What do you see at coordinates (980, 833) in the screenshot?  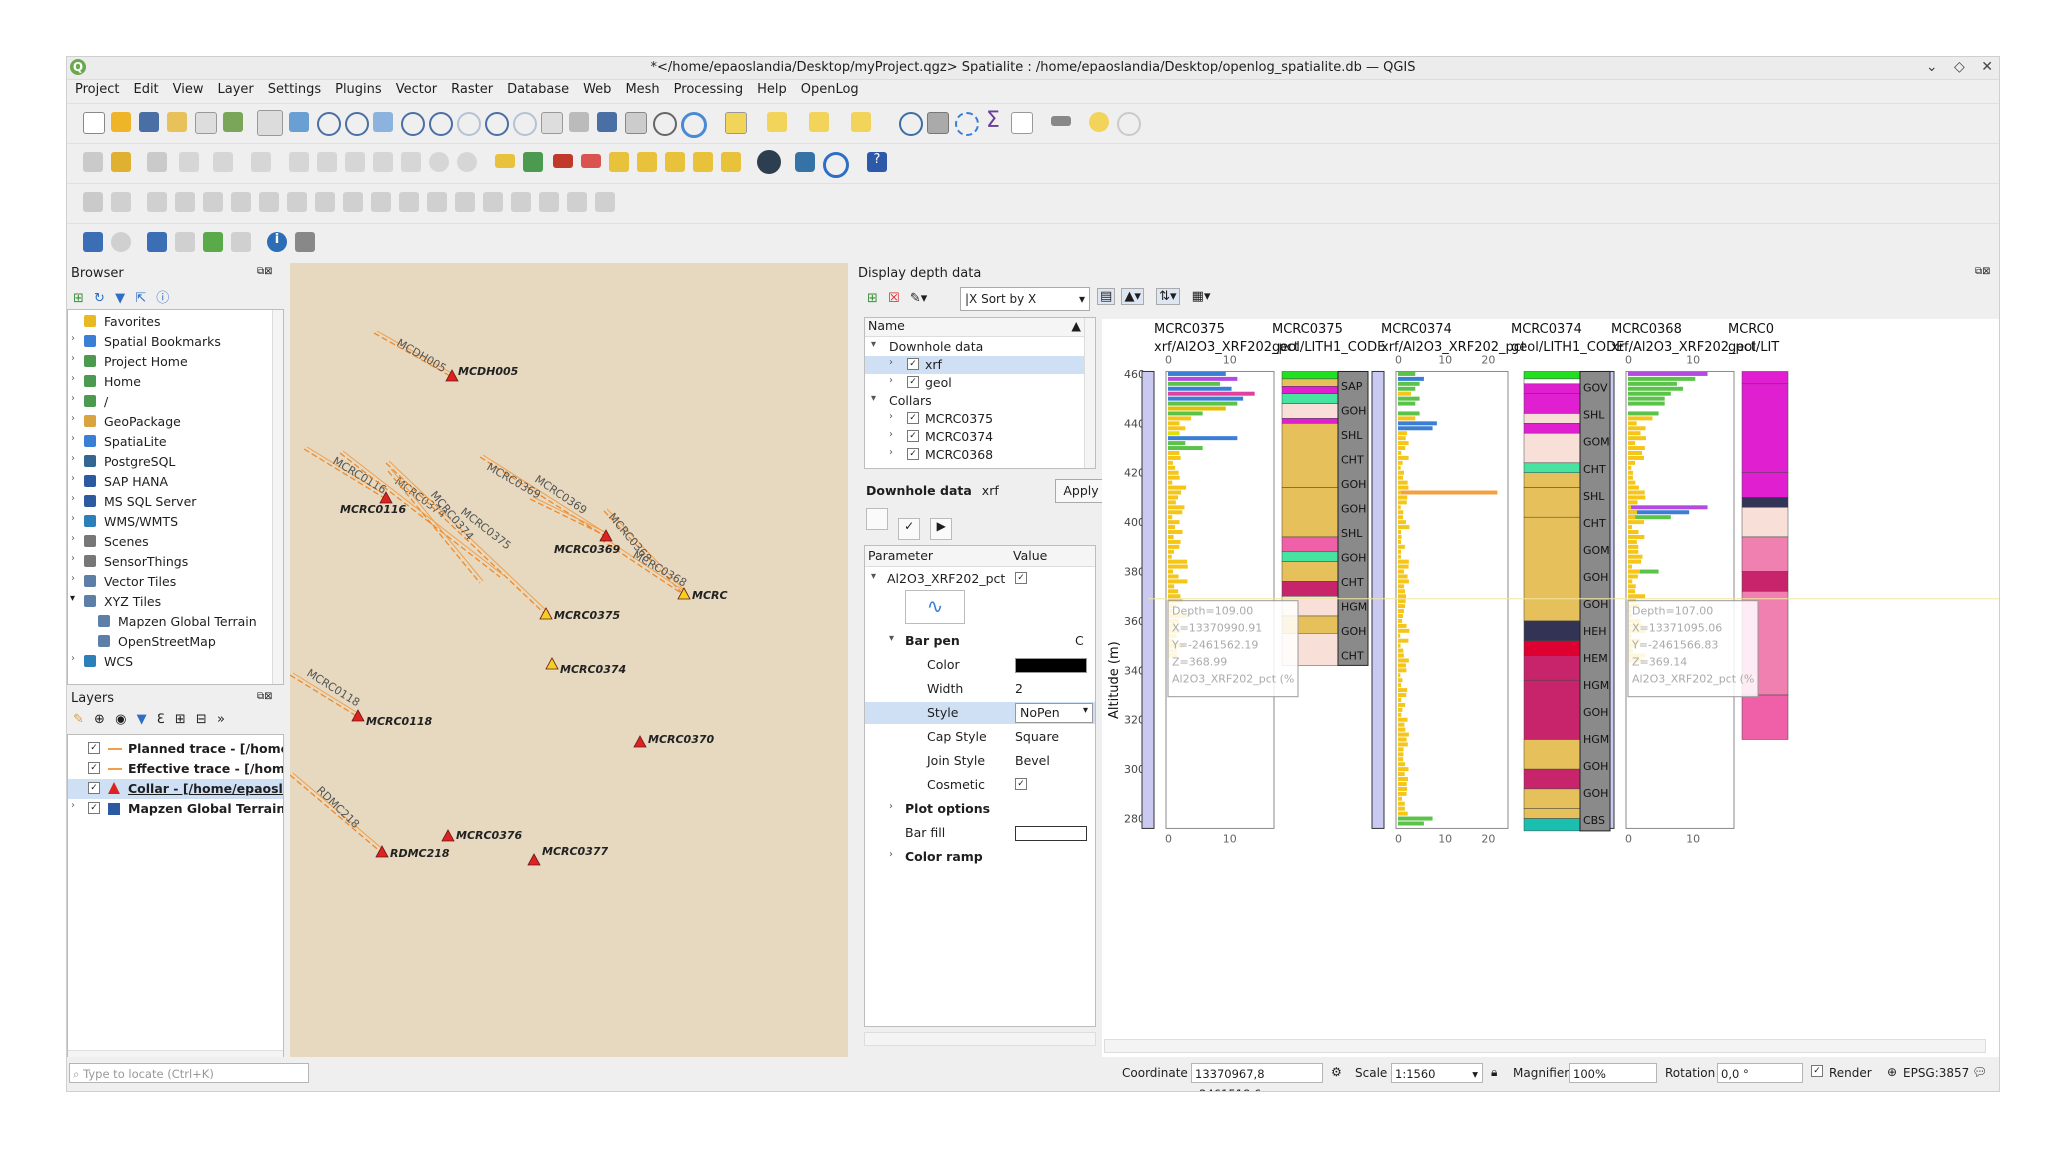 I see `param-row: Bar fill` at bounding box center [980, 833].